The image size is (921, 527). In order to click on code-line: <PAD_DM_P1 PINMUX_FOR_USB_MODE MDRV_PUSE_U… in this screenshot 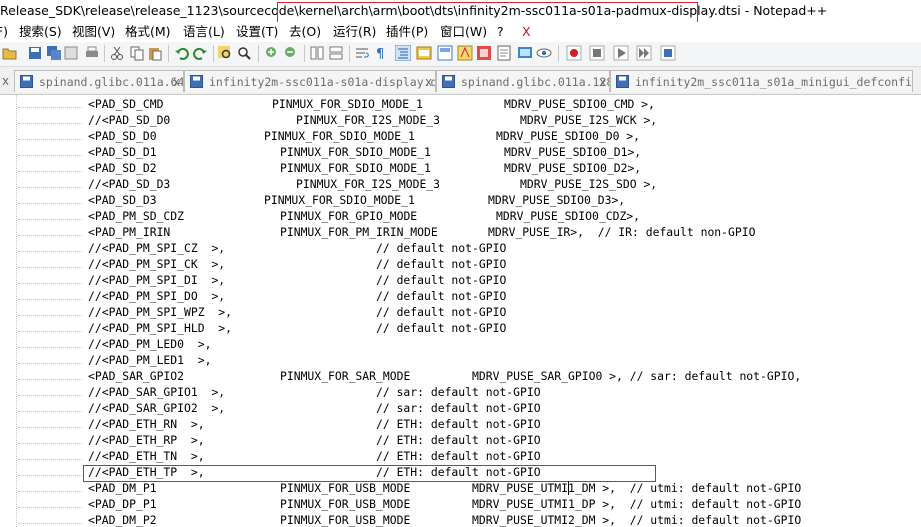, I will do `click(460, 488)`.